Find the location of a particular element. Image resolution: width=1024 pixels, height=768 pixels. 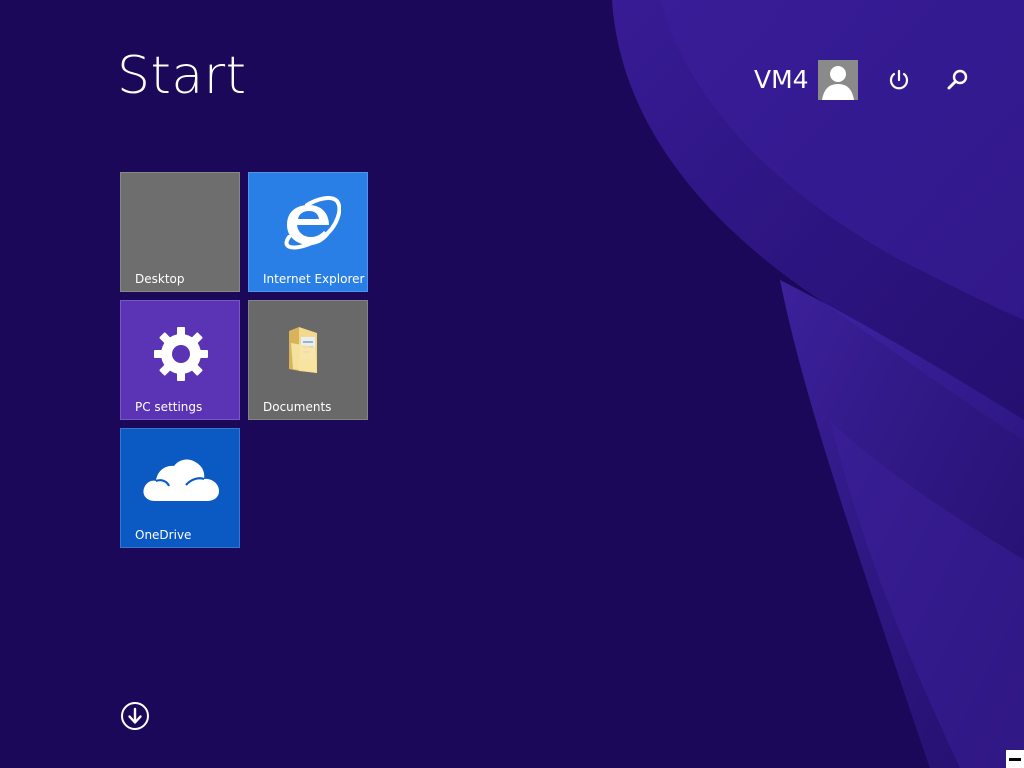

user-avatar-icon is located at coordinates (837, 80).